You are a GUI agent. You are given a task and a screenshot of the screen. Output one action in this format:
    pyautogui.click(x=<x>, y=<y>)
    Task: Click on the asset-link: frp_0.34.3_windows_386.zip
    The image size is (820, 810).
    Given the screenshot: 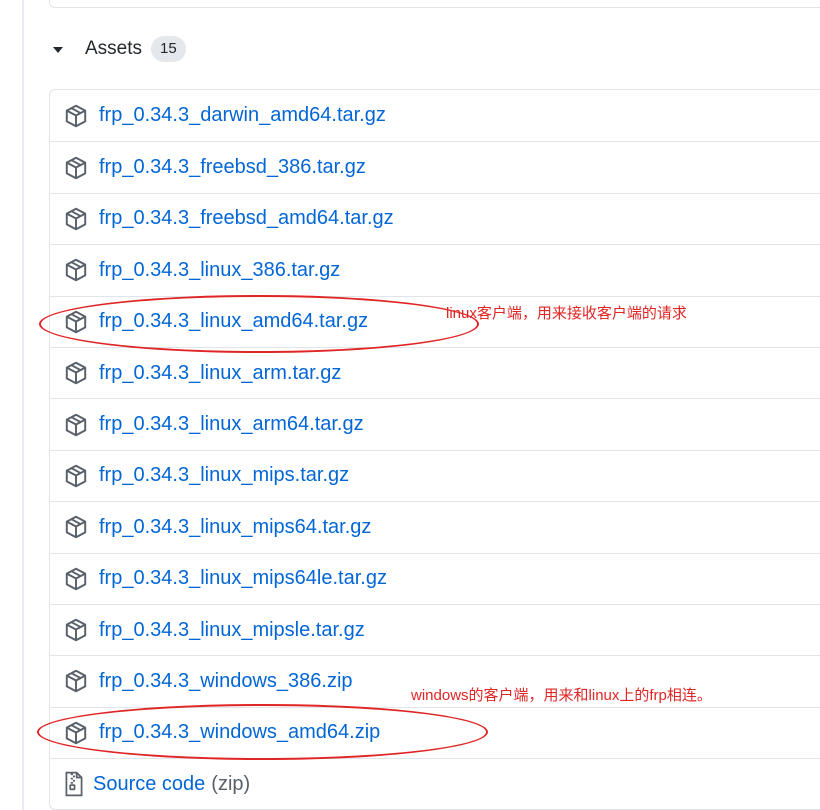 What is the action you would take?
    pyautogui.click(x=226, y=681)
    